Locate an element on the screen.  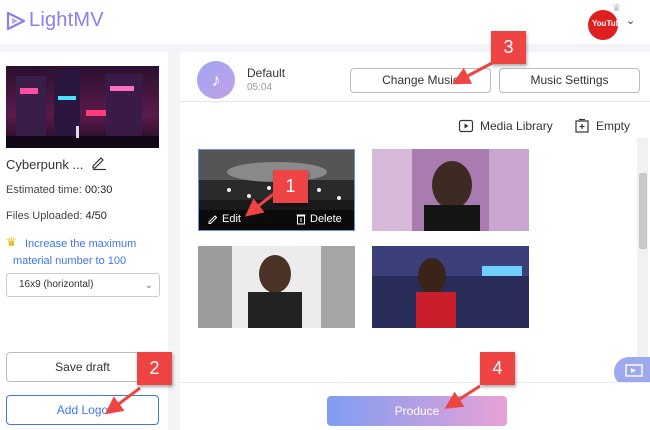
estimated-time-label: Estimated time: is located at coordinates (44, 190).